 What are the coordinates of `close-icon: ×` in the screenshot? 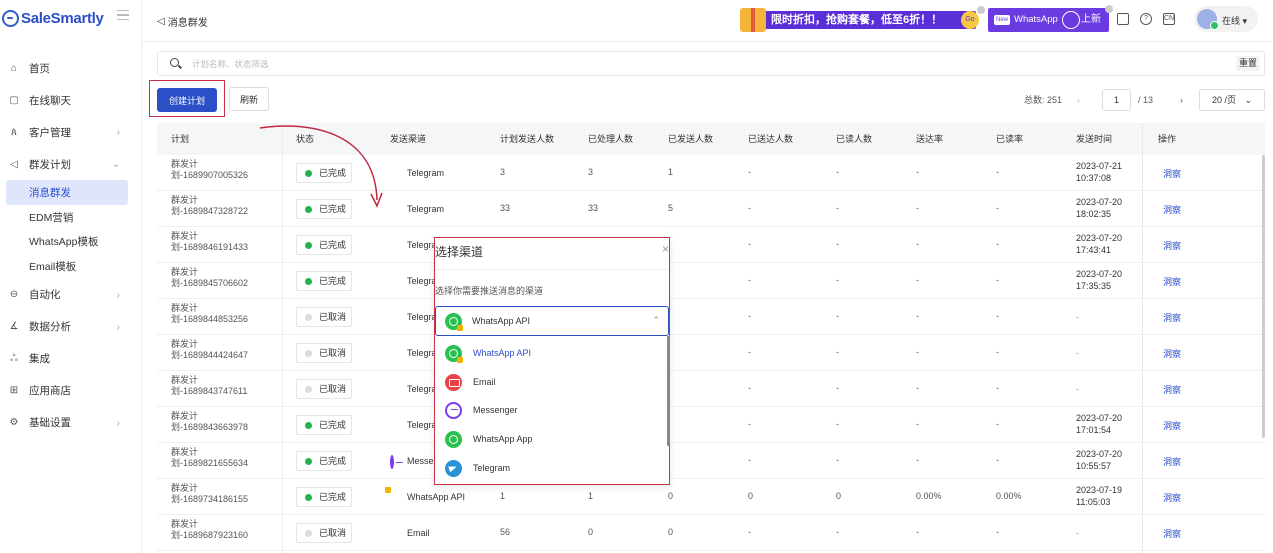 It's located at (665, 249).